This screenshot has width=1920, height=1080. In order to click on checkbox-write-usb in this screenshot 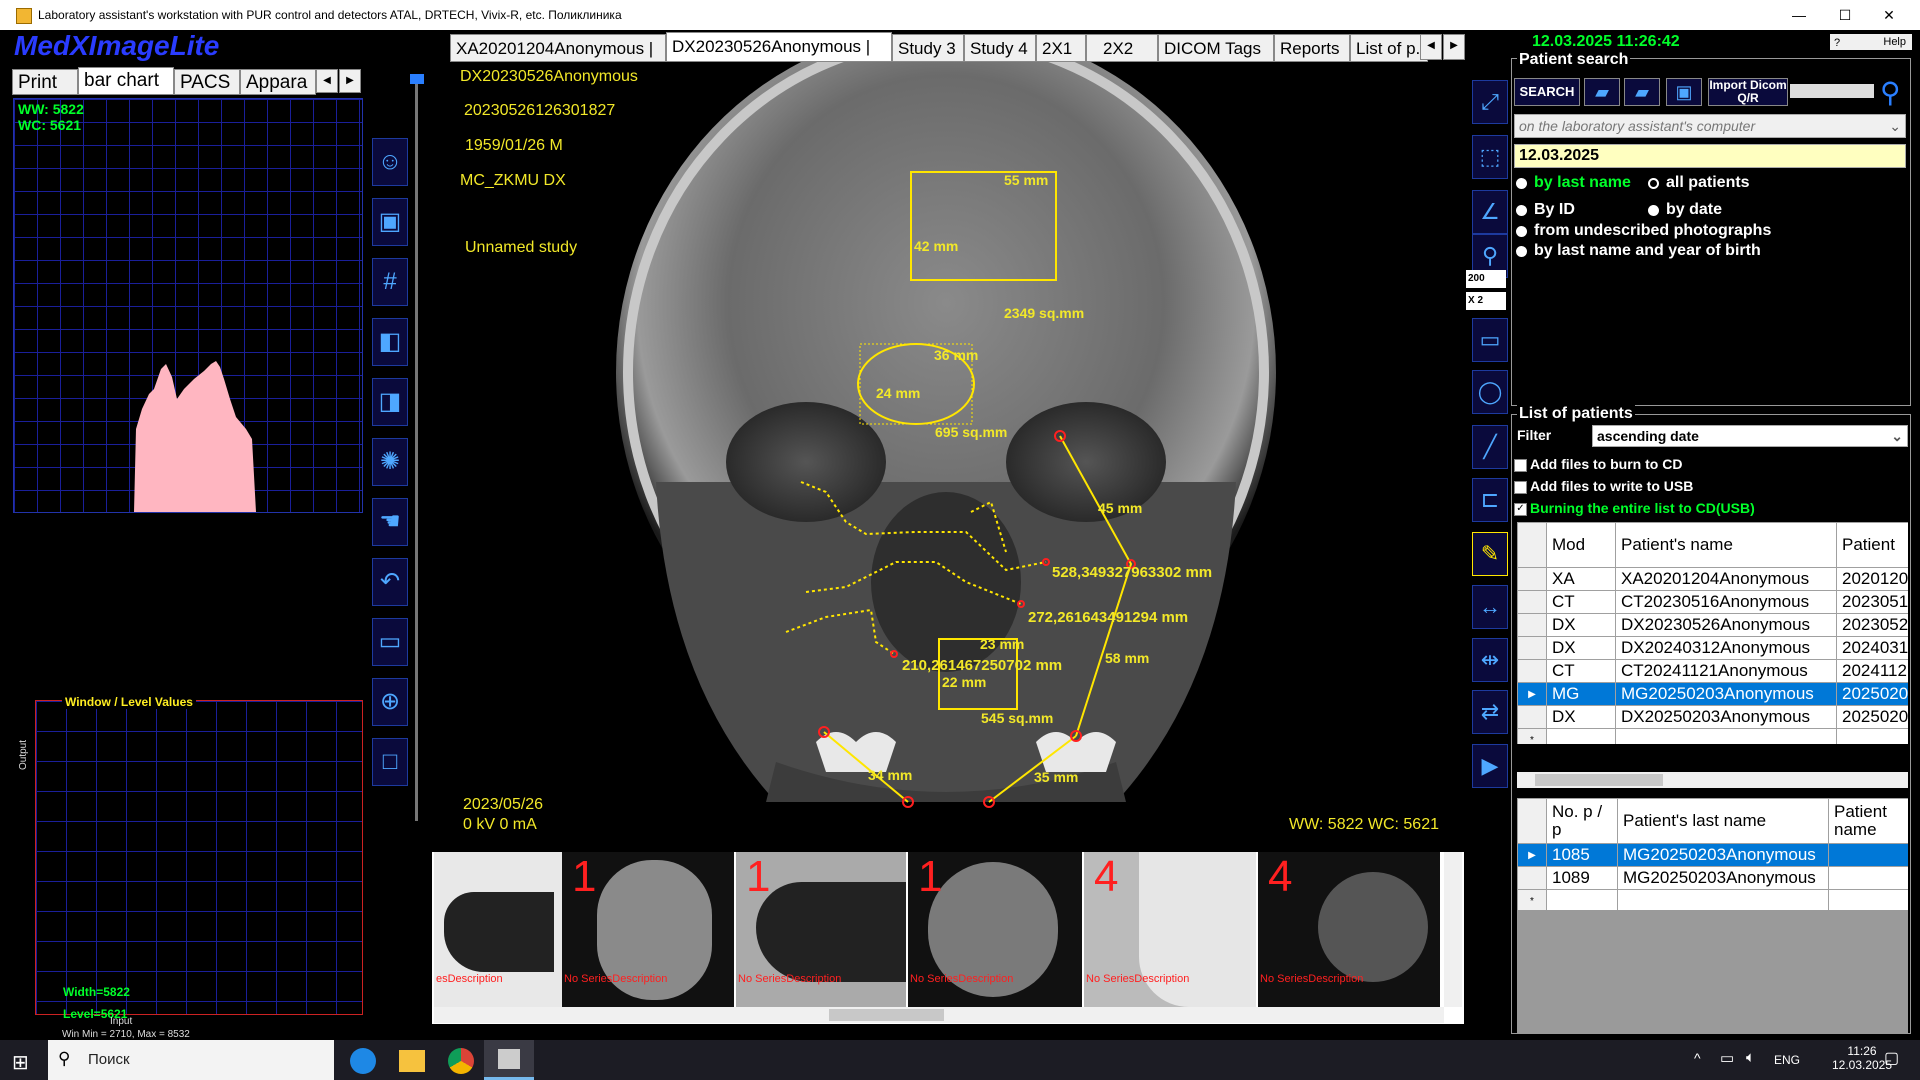, I will do `click(1520, 487)`.